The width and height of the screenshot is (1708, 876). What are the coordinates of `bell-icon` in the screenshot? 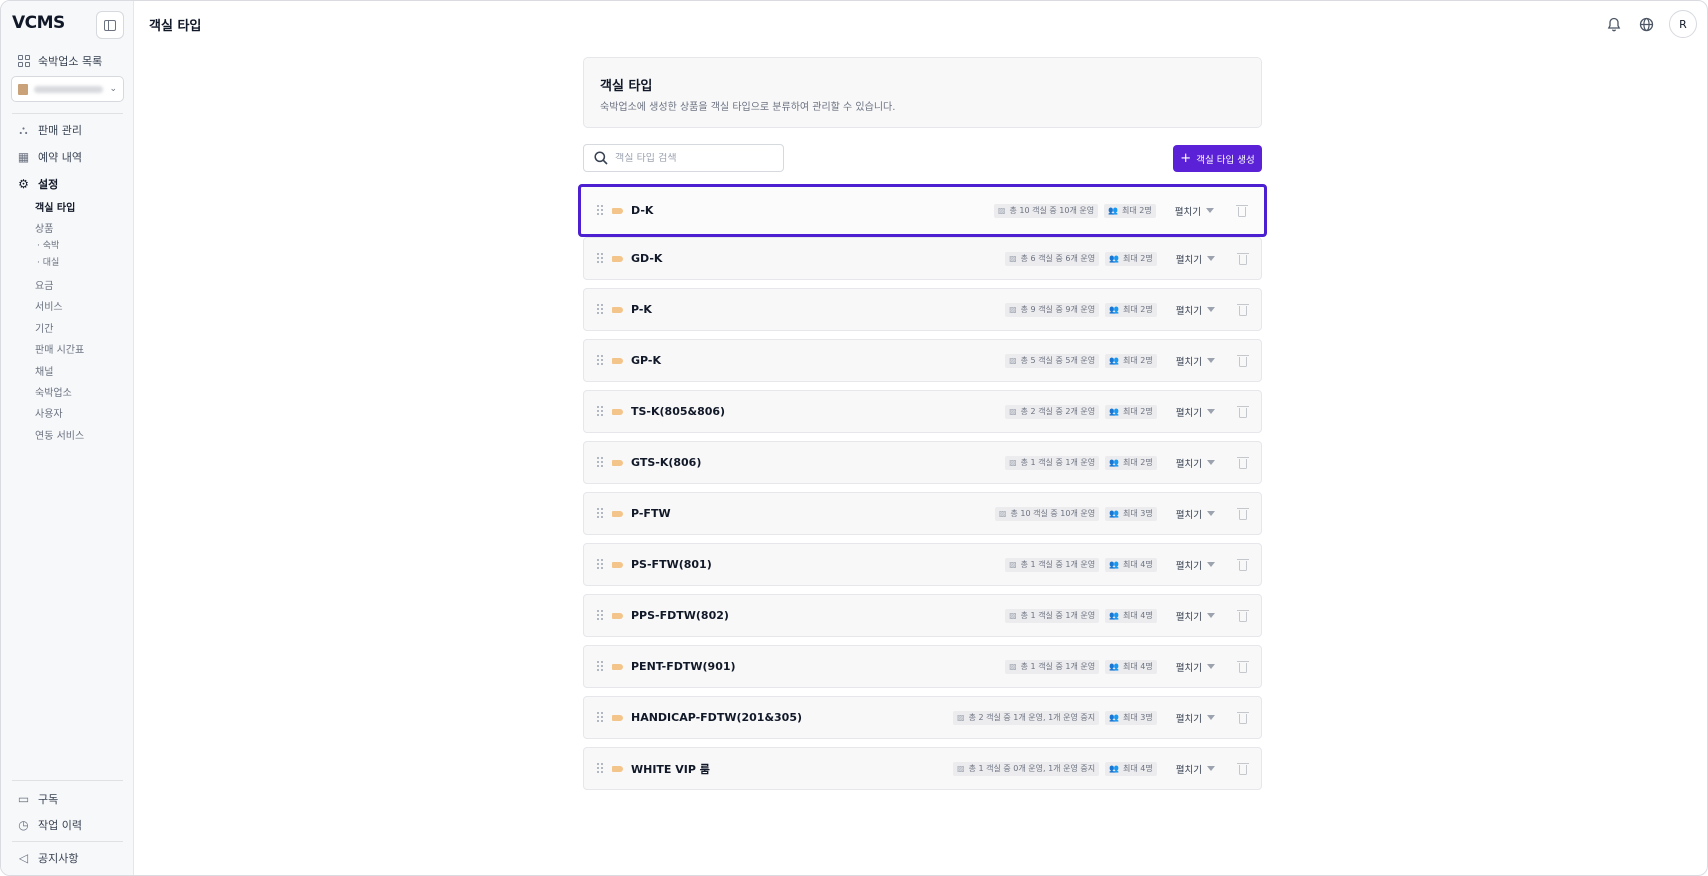 It's located at (1614, 24).